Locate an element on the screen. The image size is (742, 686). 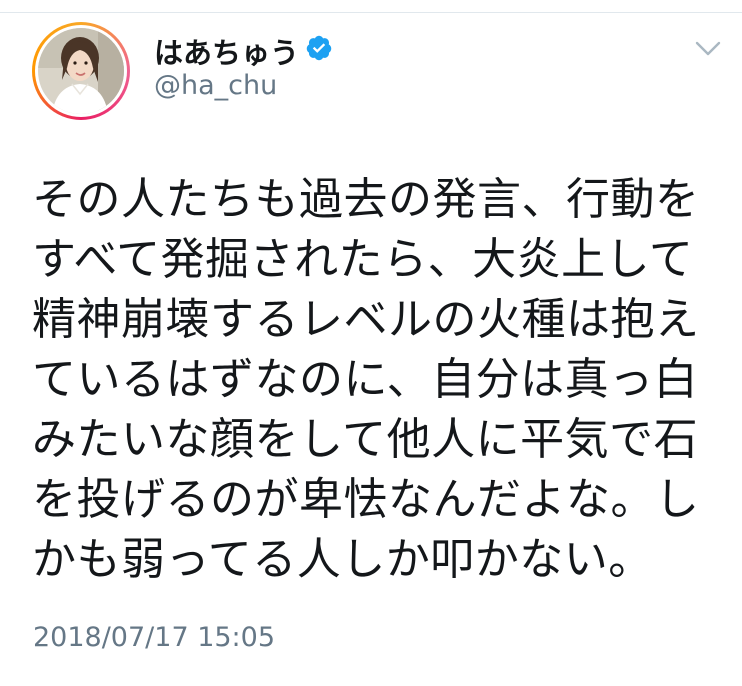
tweet-text-line: すべて発掘されたら、大炎上して is located at coordinates (363, 259).